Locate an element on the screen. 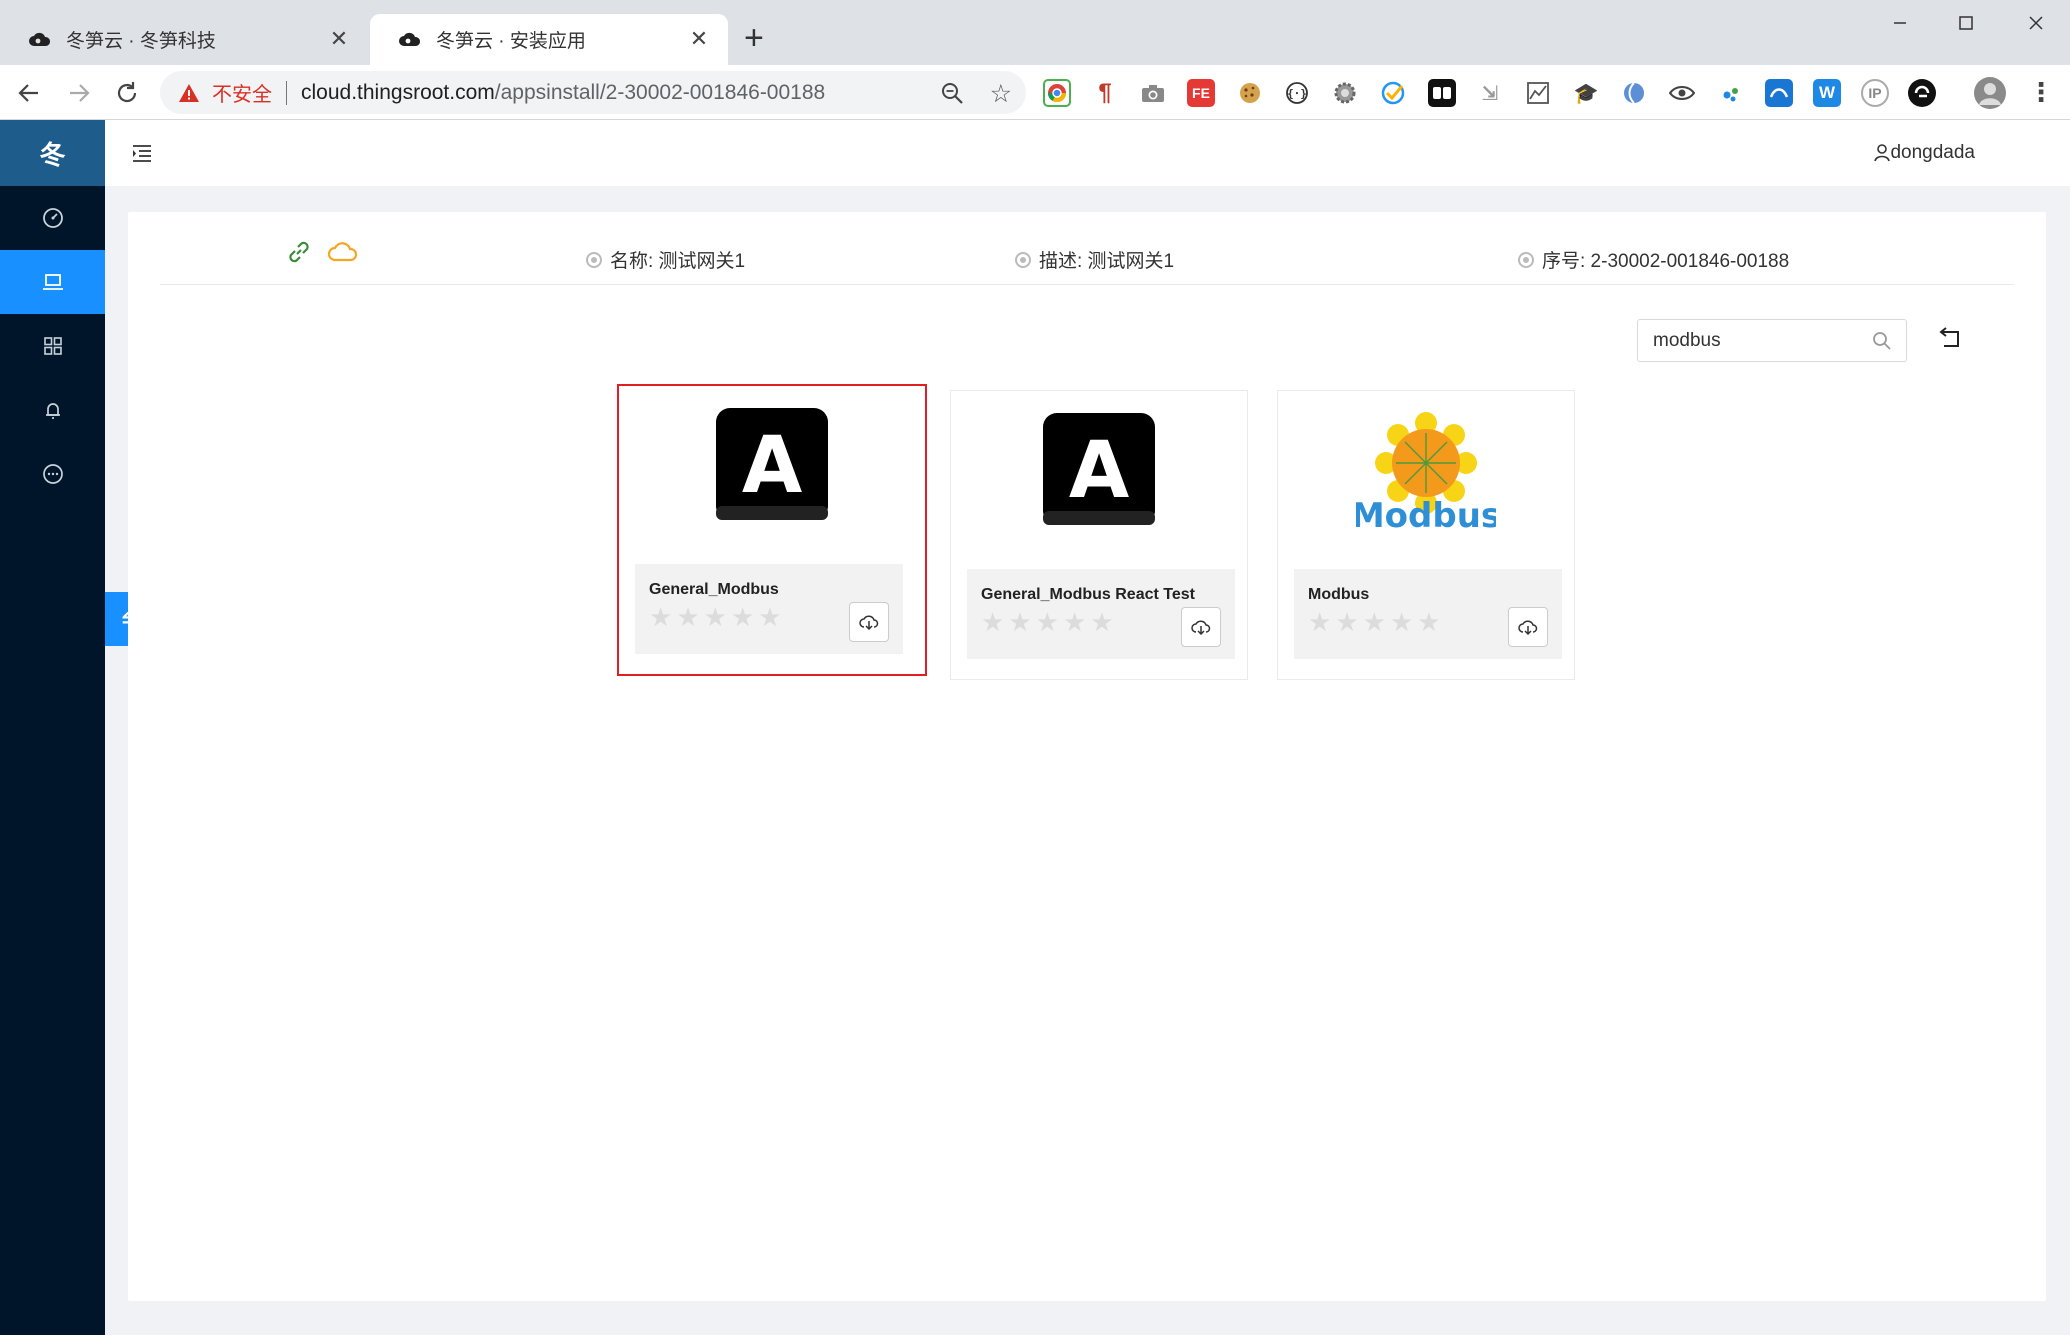 The image size is (2070, 1335). security-status: 不安全 is located at coordinates (242, 92).